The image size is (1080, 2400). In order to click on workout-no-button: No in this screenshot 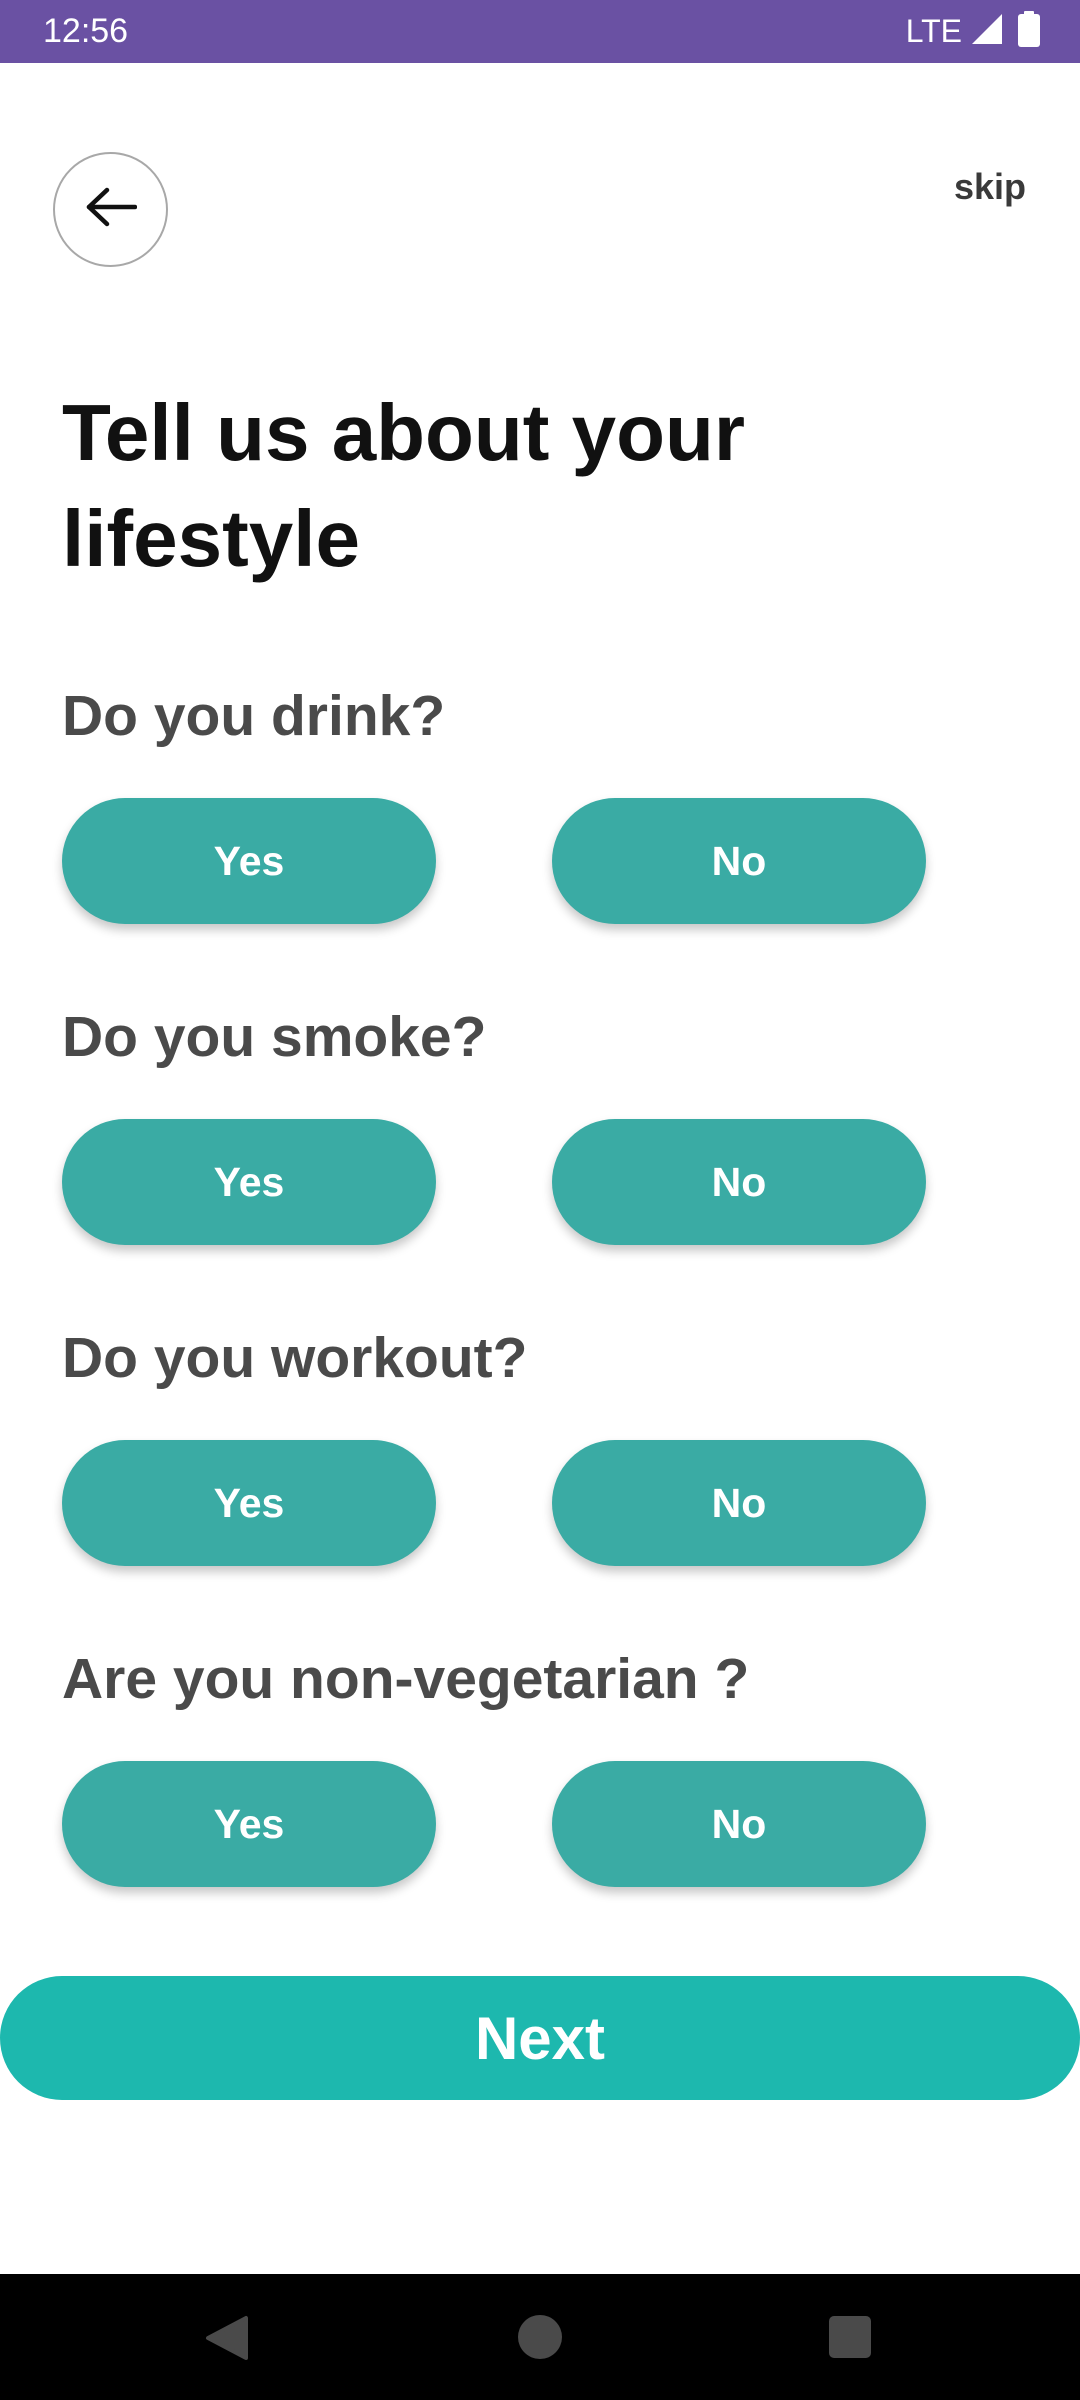, I will do `click(739, 1503)`.